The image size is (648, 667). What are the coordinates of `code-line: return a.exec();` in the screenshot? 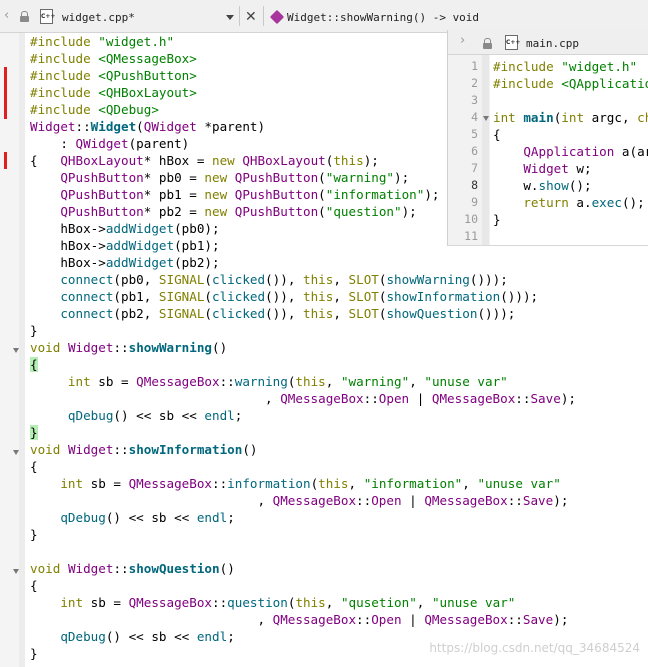 It's located at (584, 202).